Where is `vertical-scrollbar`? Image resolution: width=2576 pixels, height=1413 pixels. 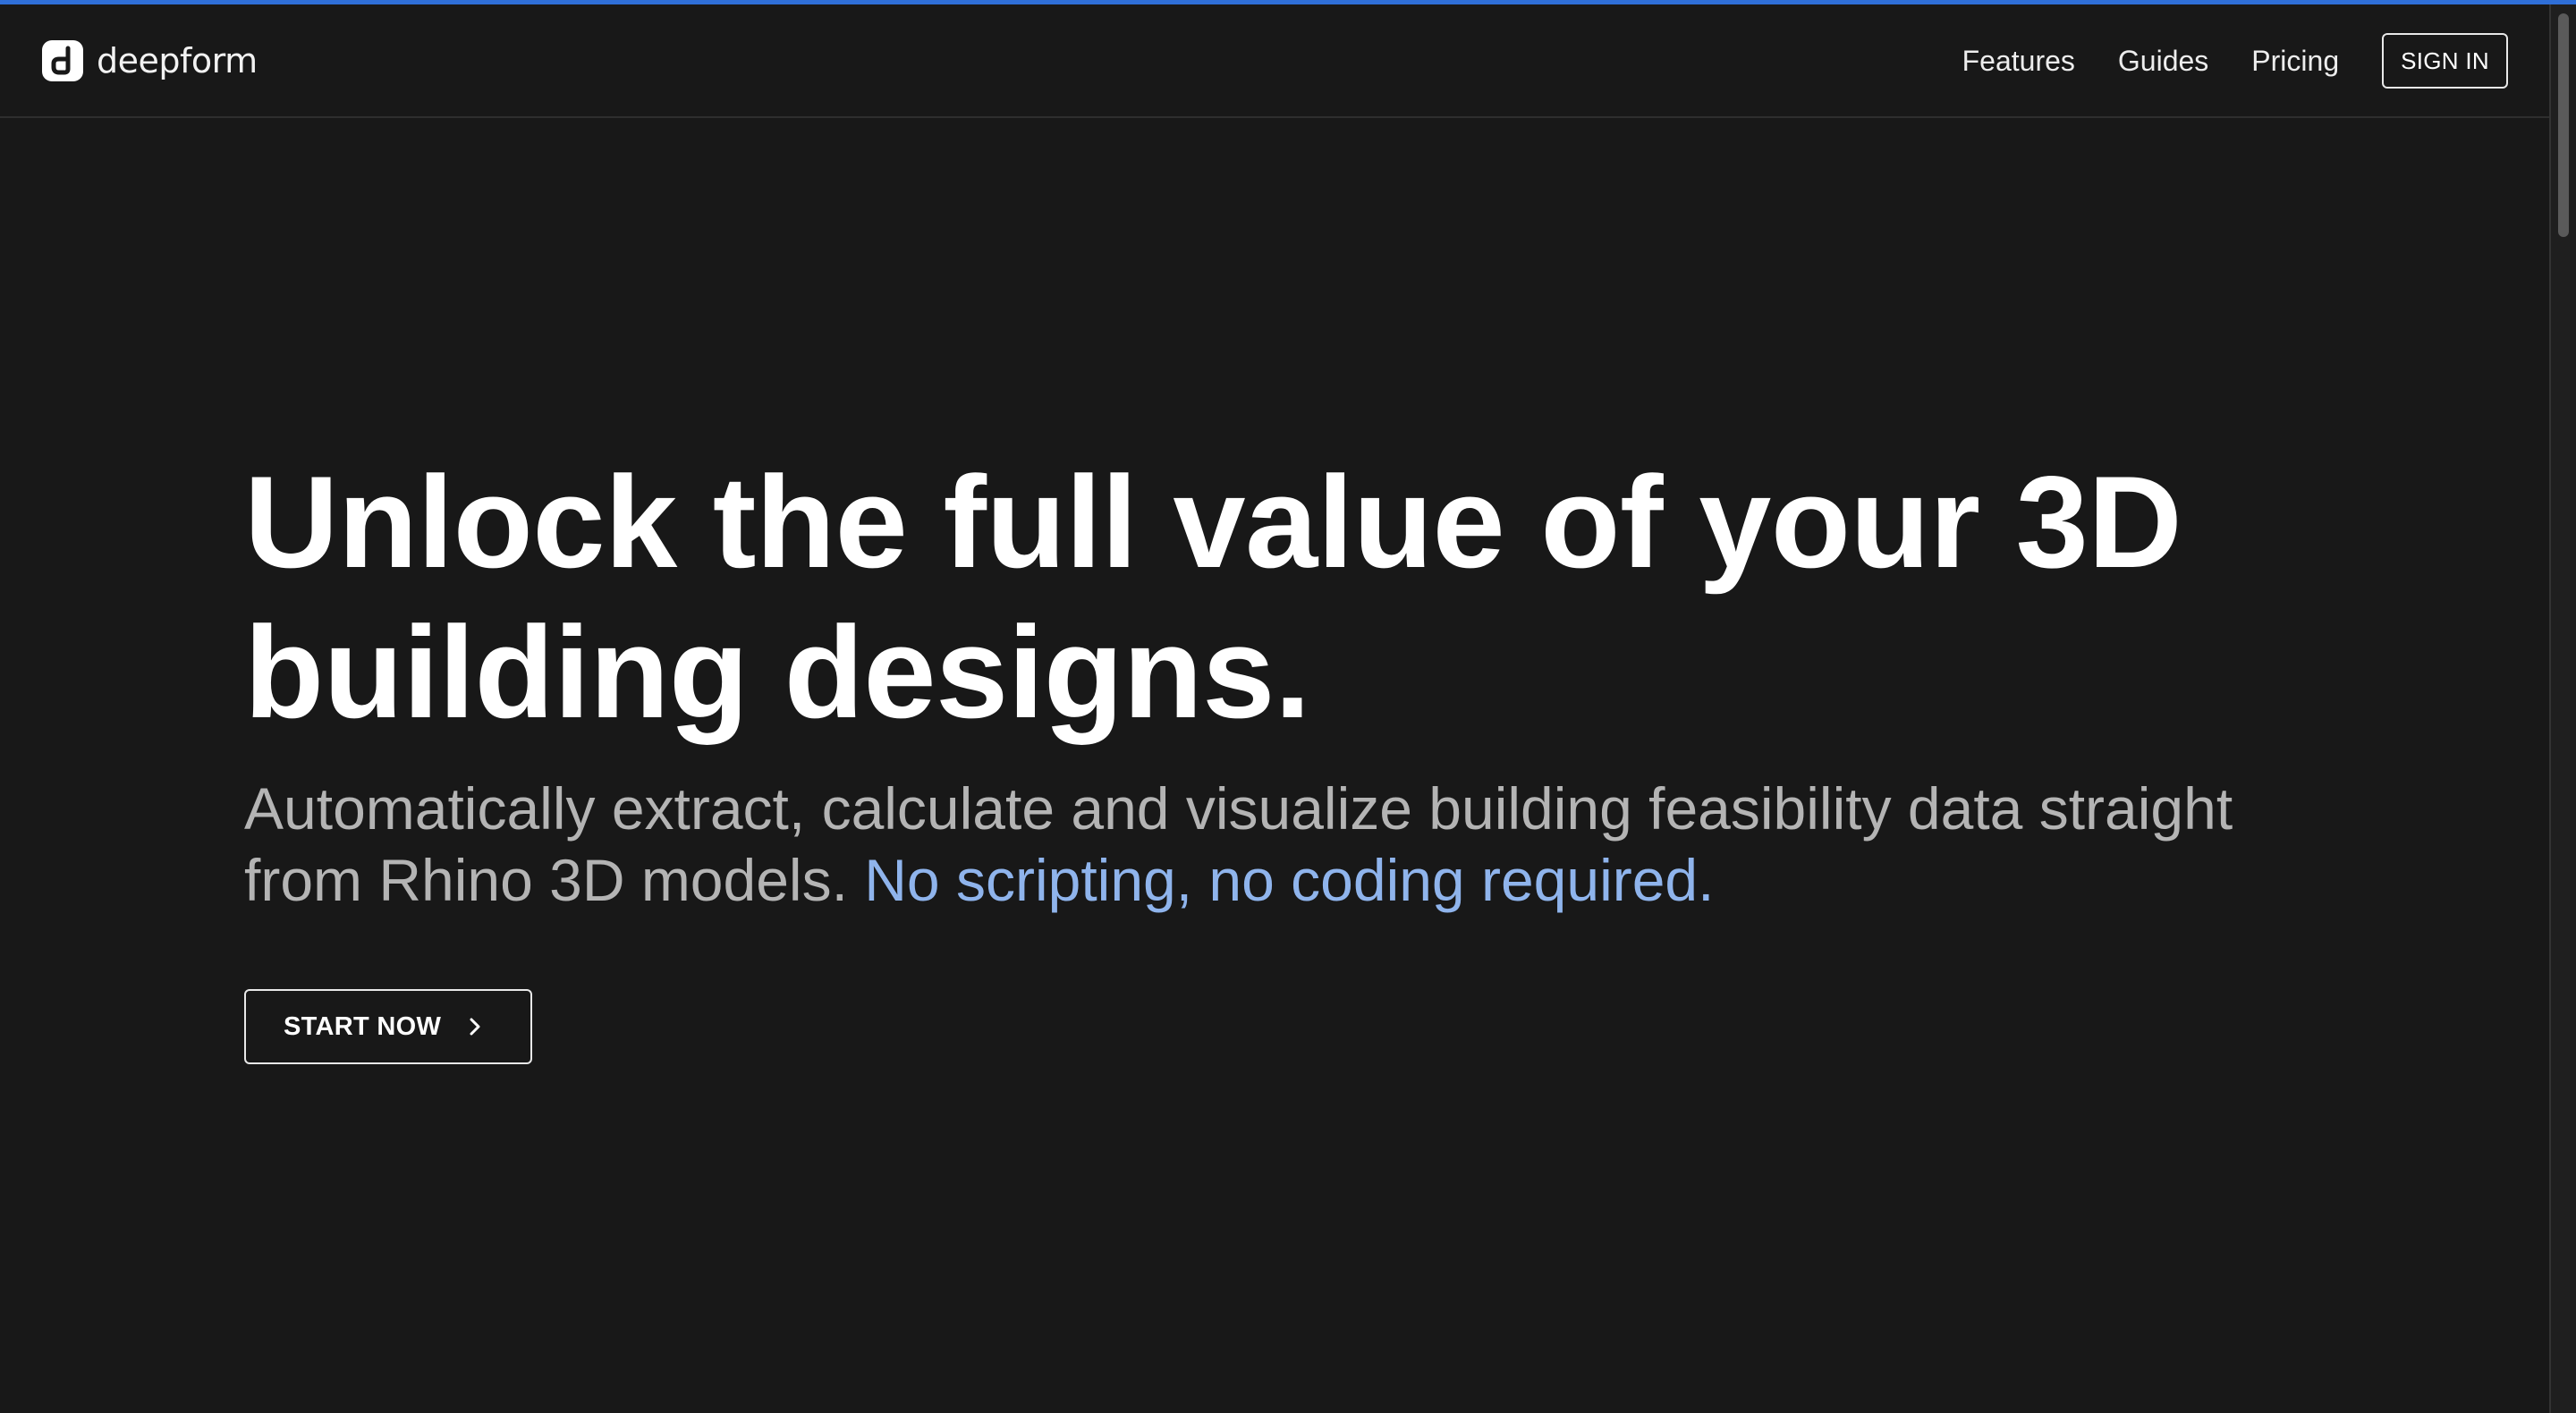
vertical-scrollbar is located at coordinates (2562, 708).